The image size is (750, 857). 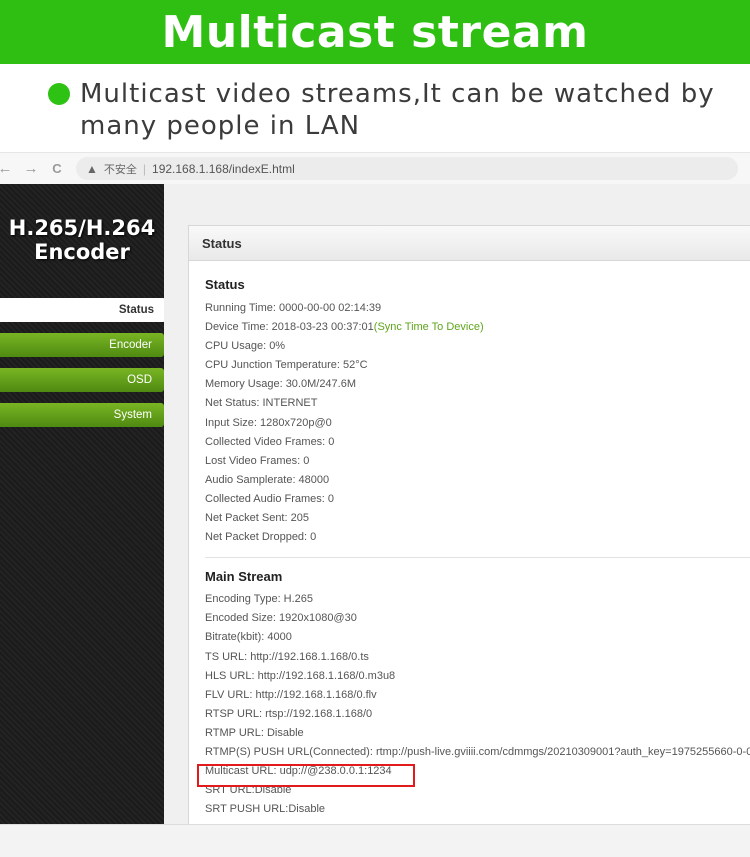 I want to click on stream-row-encoding-type: Encoding Type: H.265, so click(x=259, y=599).